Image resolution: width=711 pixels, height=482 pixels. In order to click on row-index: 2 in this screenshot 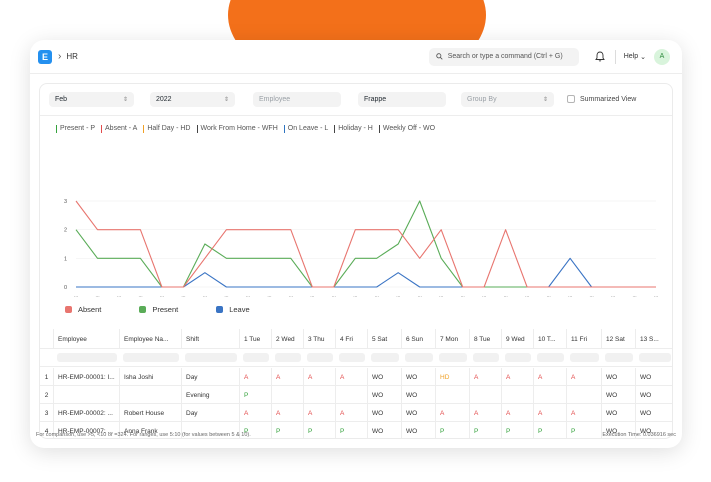, I will do `click(47, 395)`.